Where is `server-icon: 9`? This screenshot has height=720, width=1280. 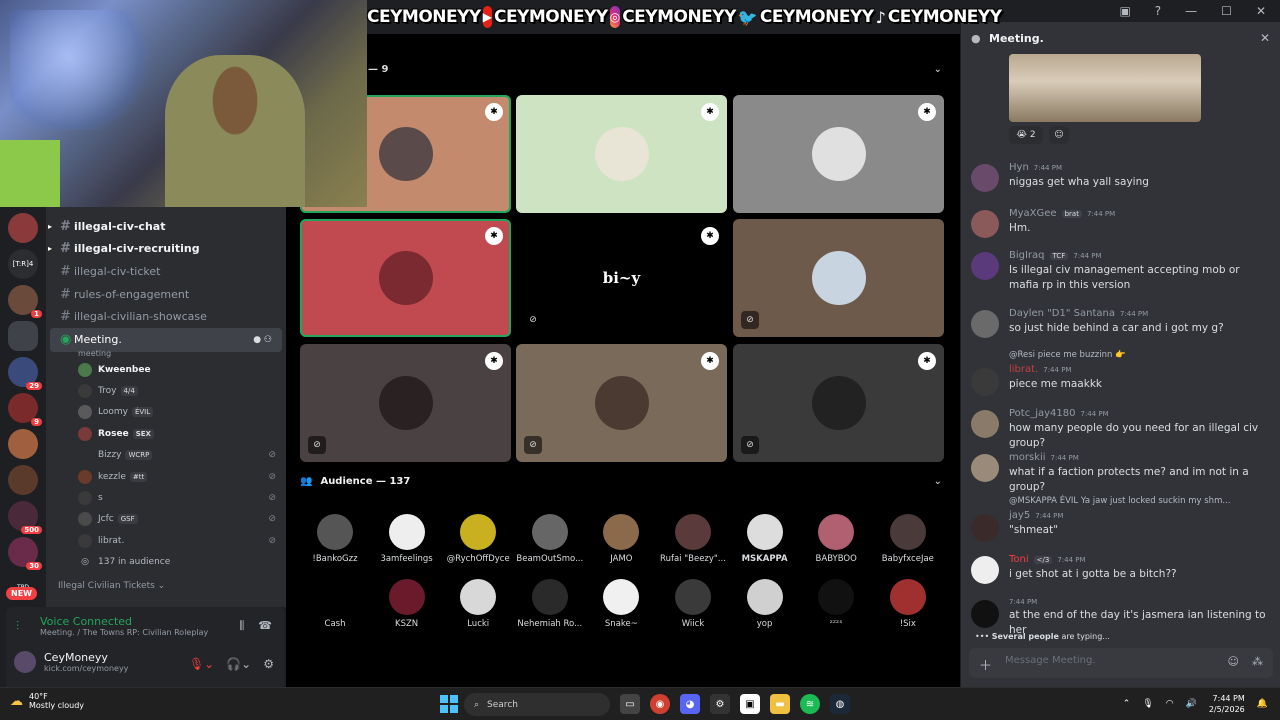 server-icon: 9 is located at coordinates (25, 409).